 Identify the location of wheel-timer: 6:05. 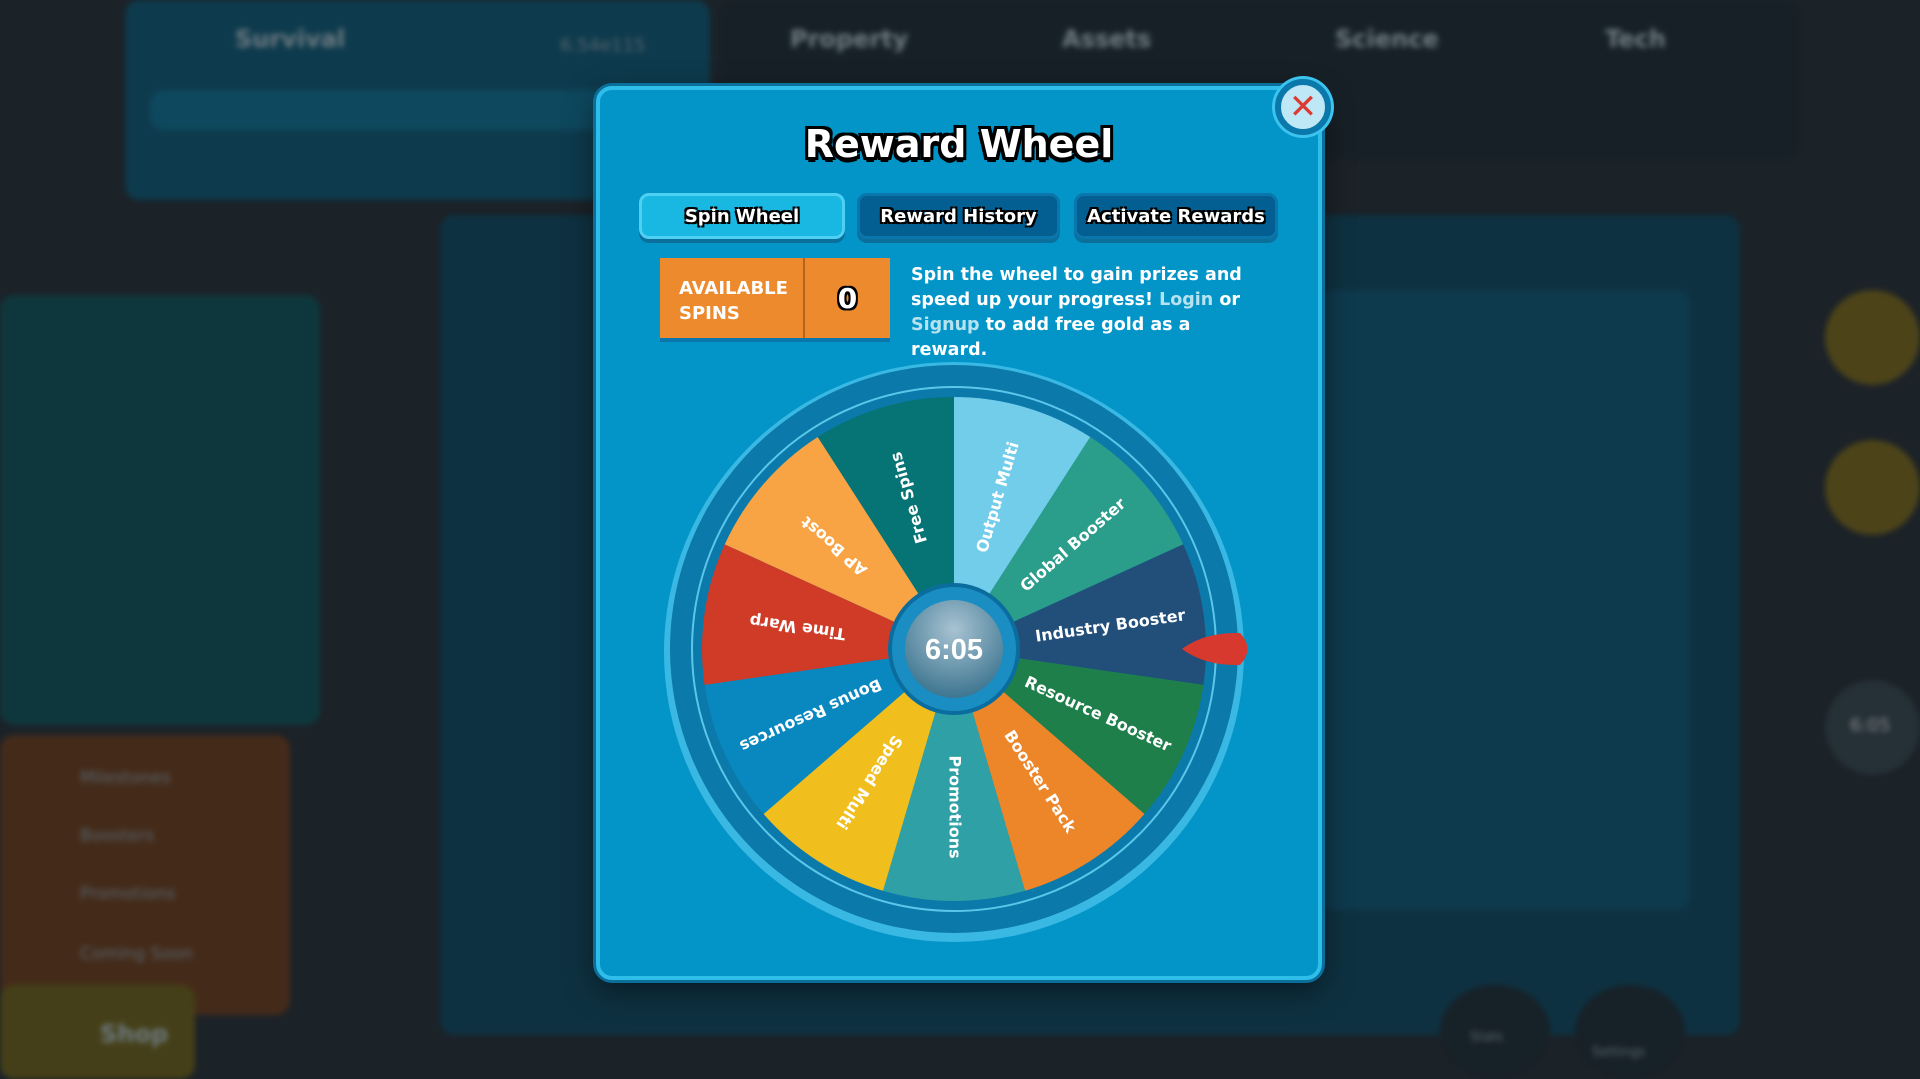
(954, 650).